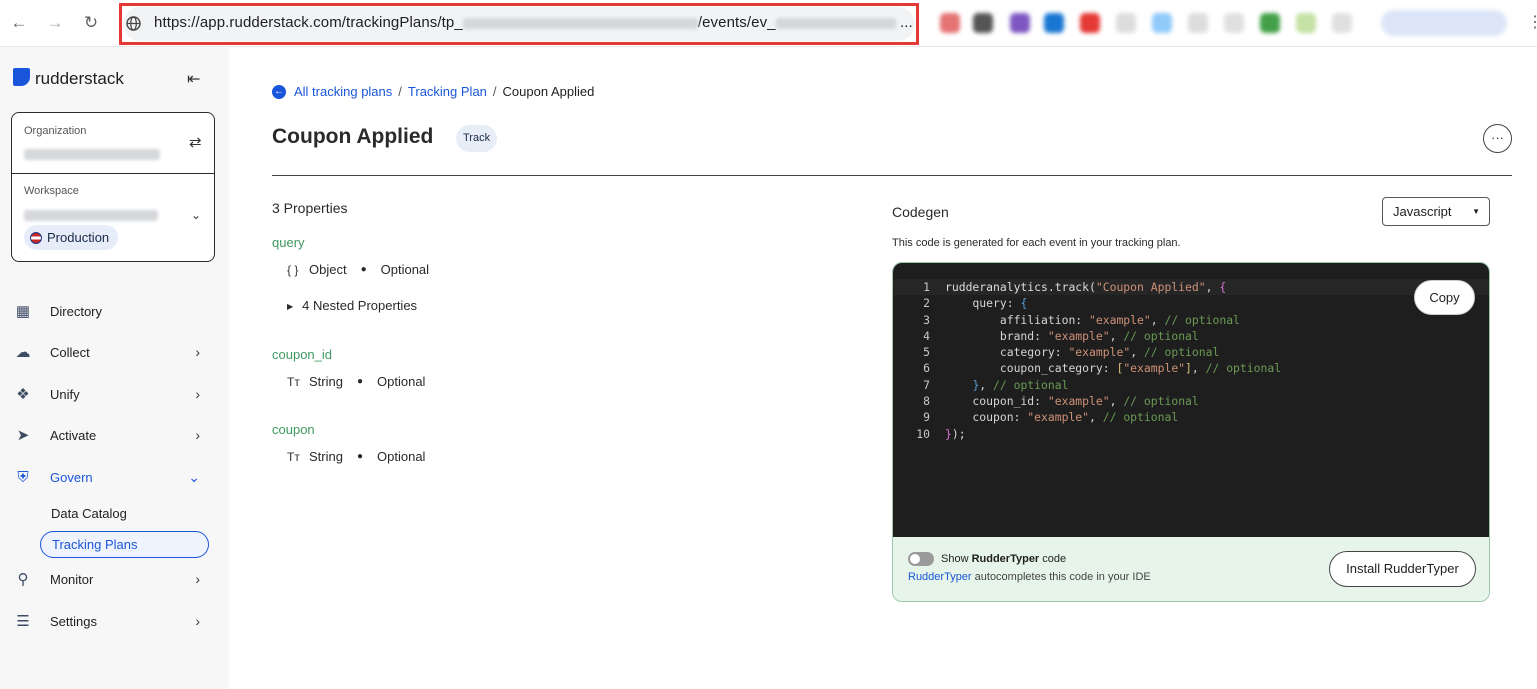 This screenshot has height=689, width=1537. I want to click on sidebar-subitem-tracking-plans: Tracking Plans, so click(124, 544).